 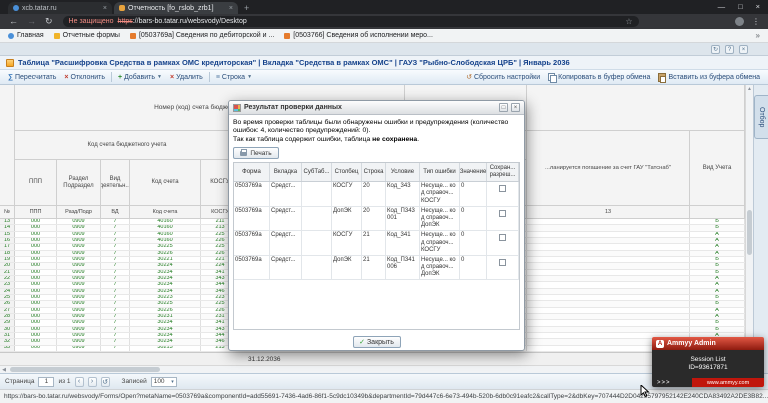 What do you see at coordinates (728, 382) in the screenshot?
I see `ammyy-site-link: www.ammyy.com` at bounding box center [728, 382].